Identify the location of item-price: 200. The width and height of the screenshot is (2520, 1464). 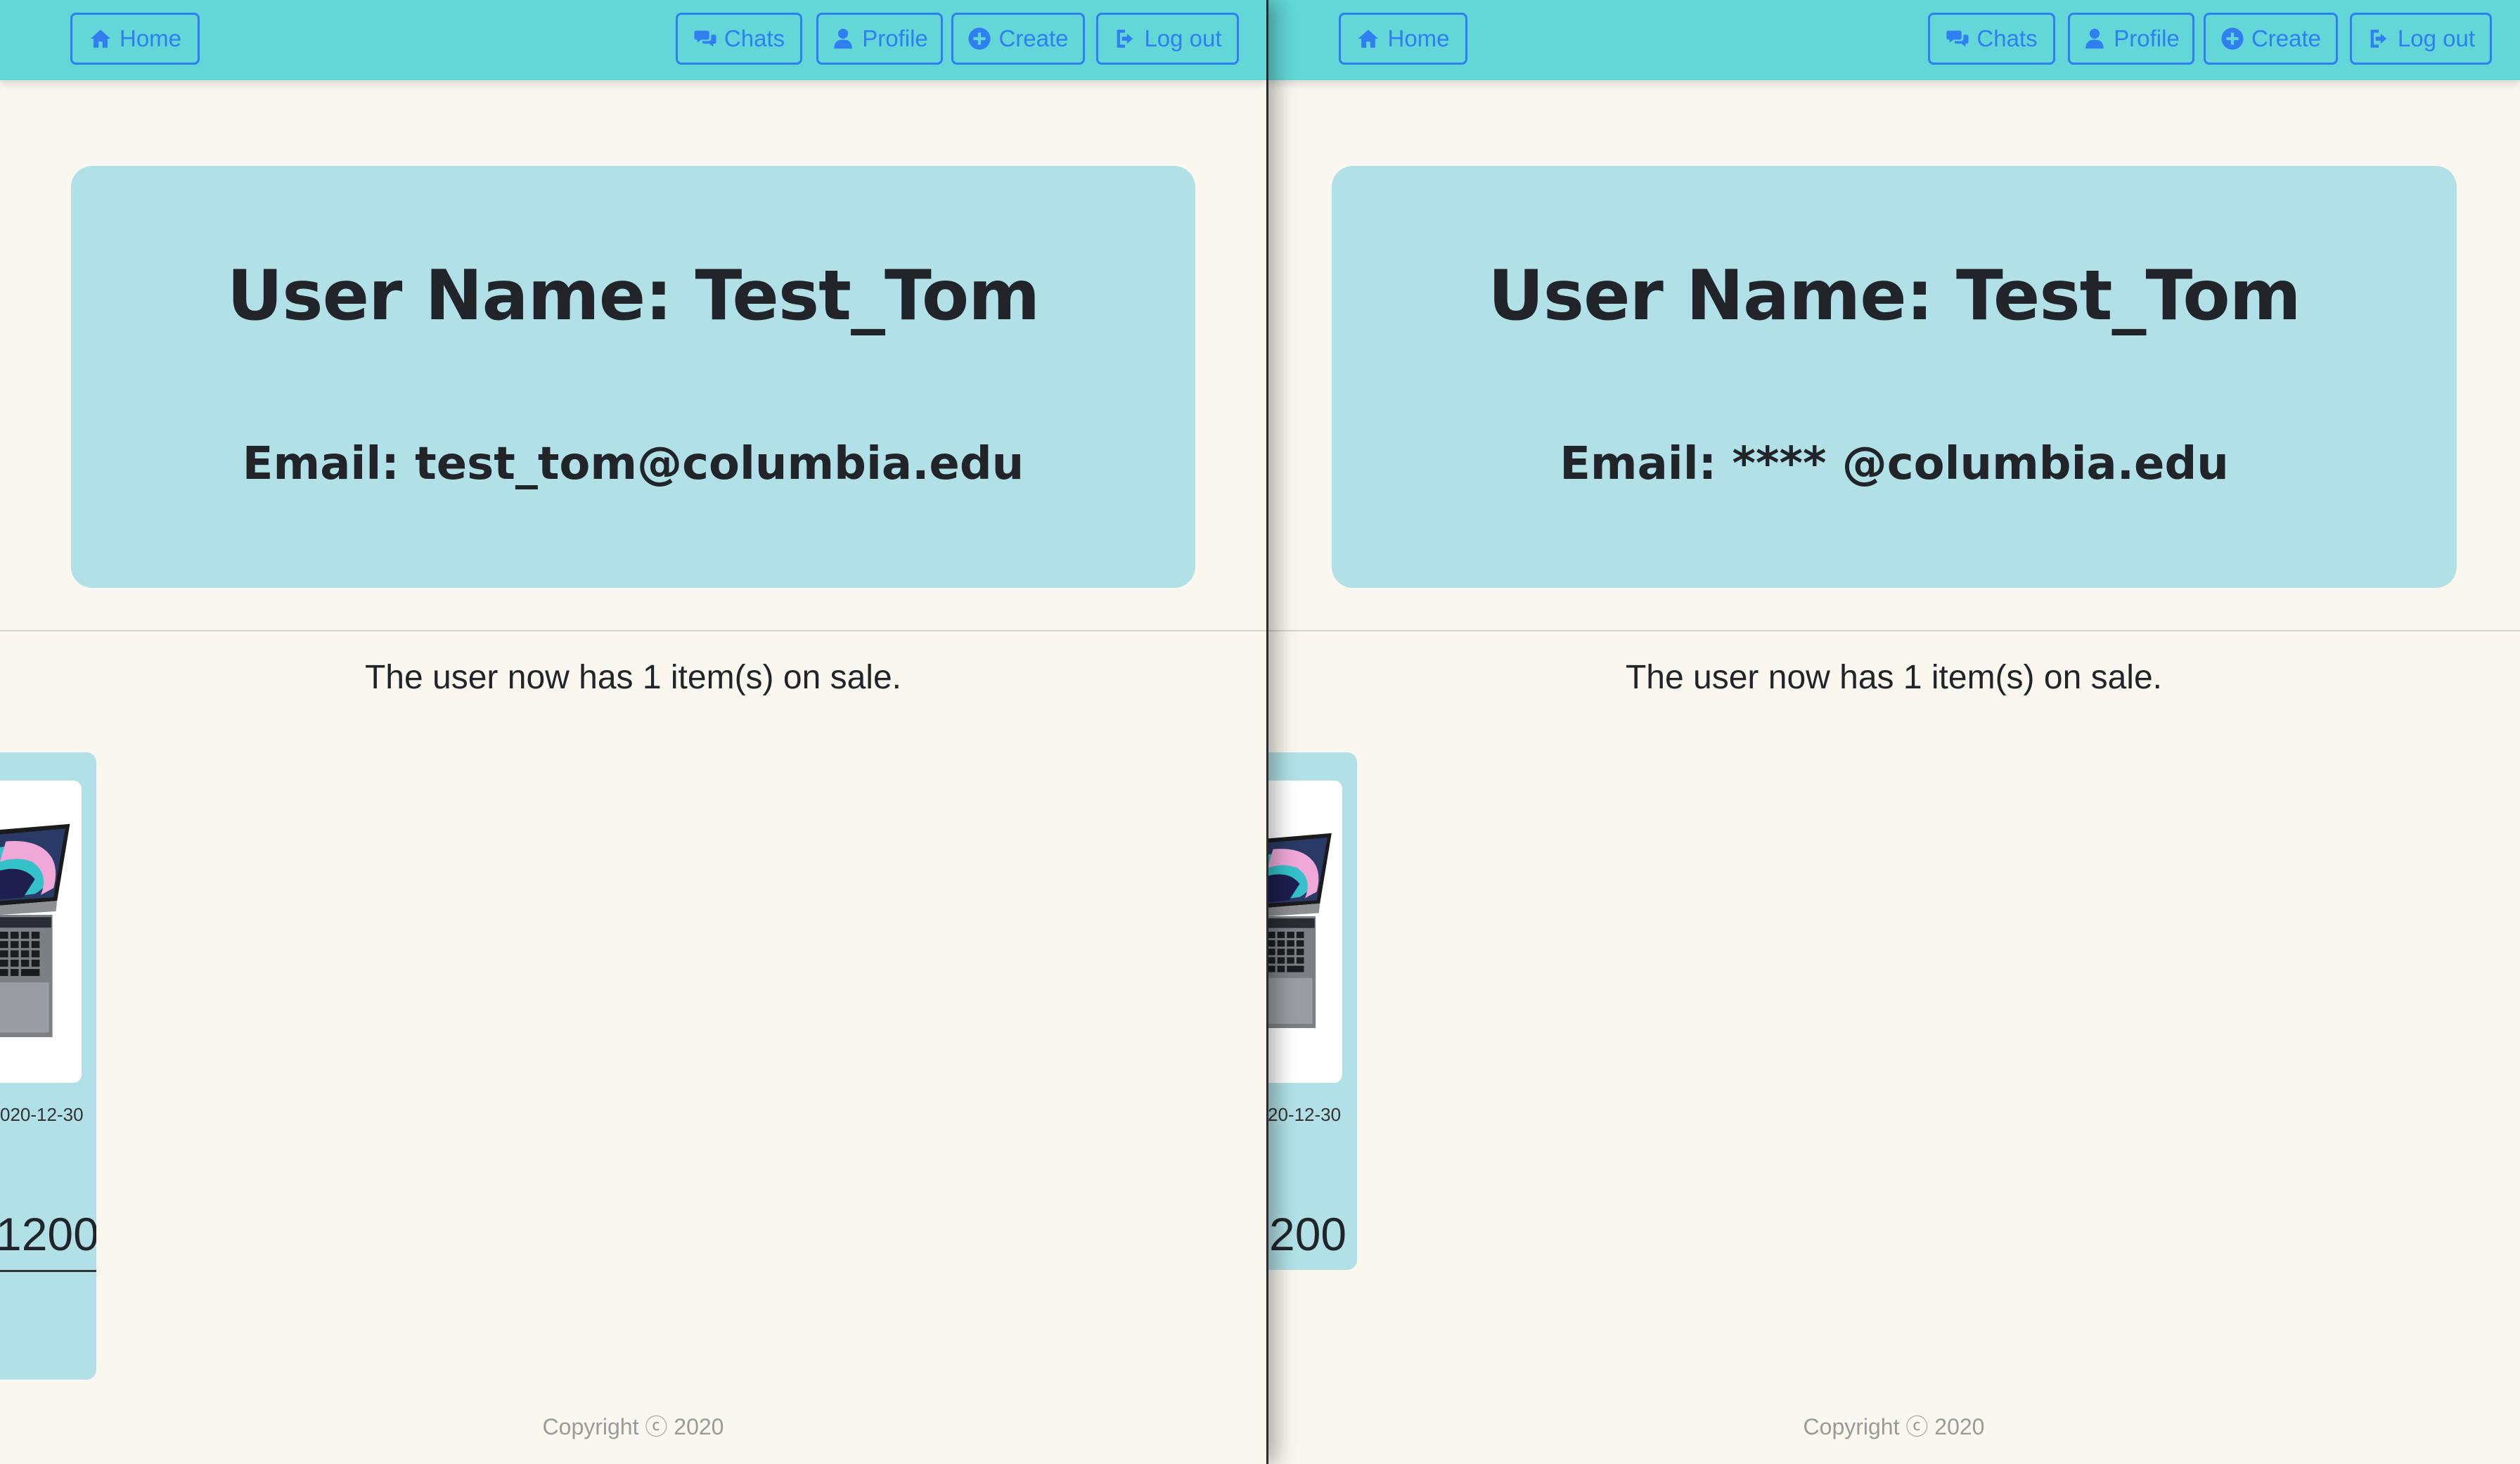
(1308, 1234).